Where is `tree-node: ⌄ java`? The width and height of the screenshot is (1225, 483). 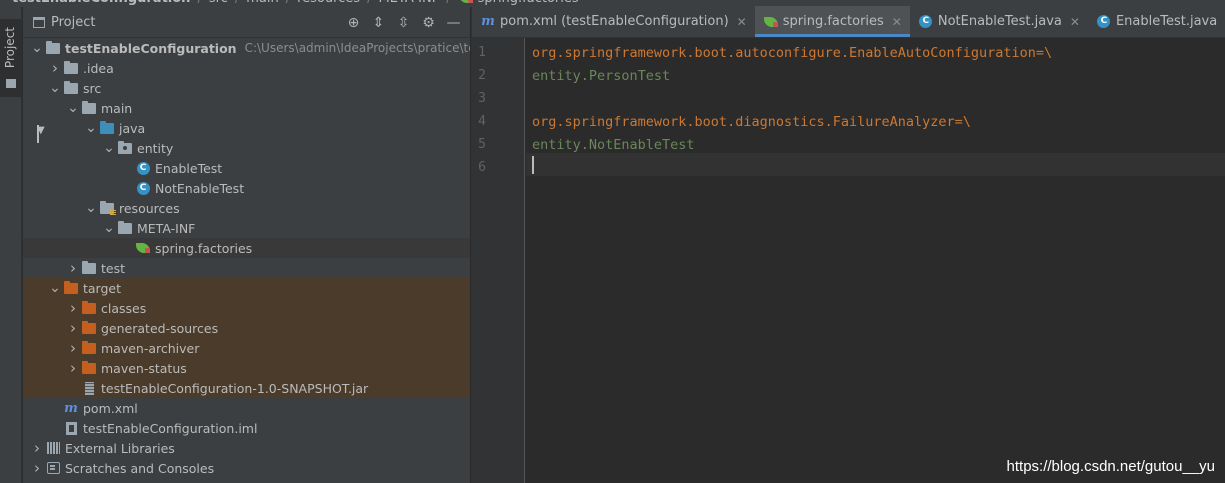
tree-node: ⌄ java is located at coordinates (246, 128).